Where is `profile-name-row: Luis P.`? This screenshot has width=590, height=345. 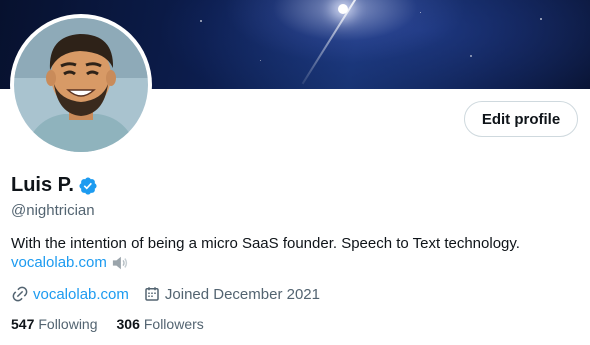
profile-name-row: Luis P. is located at coordinates (54, 185).